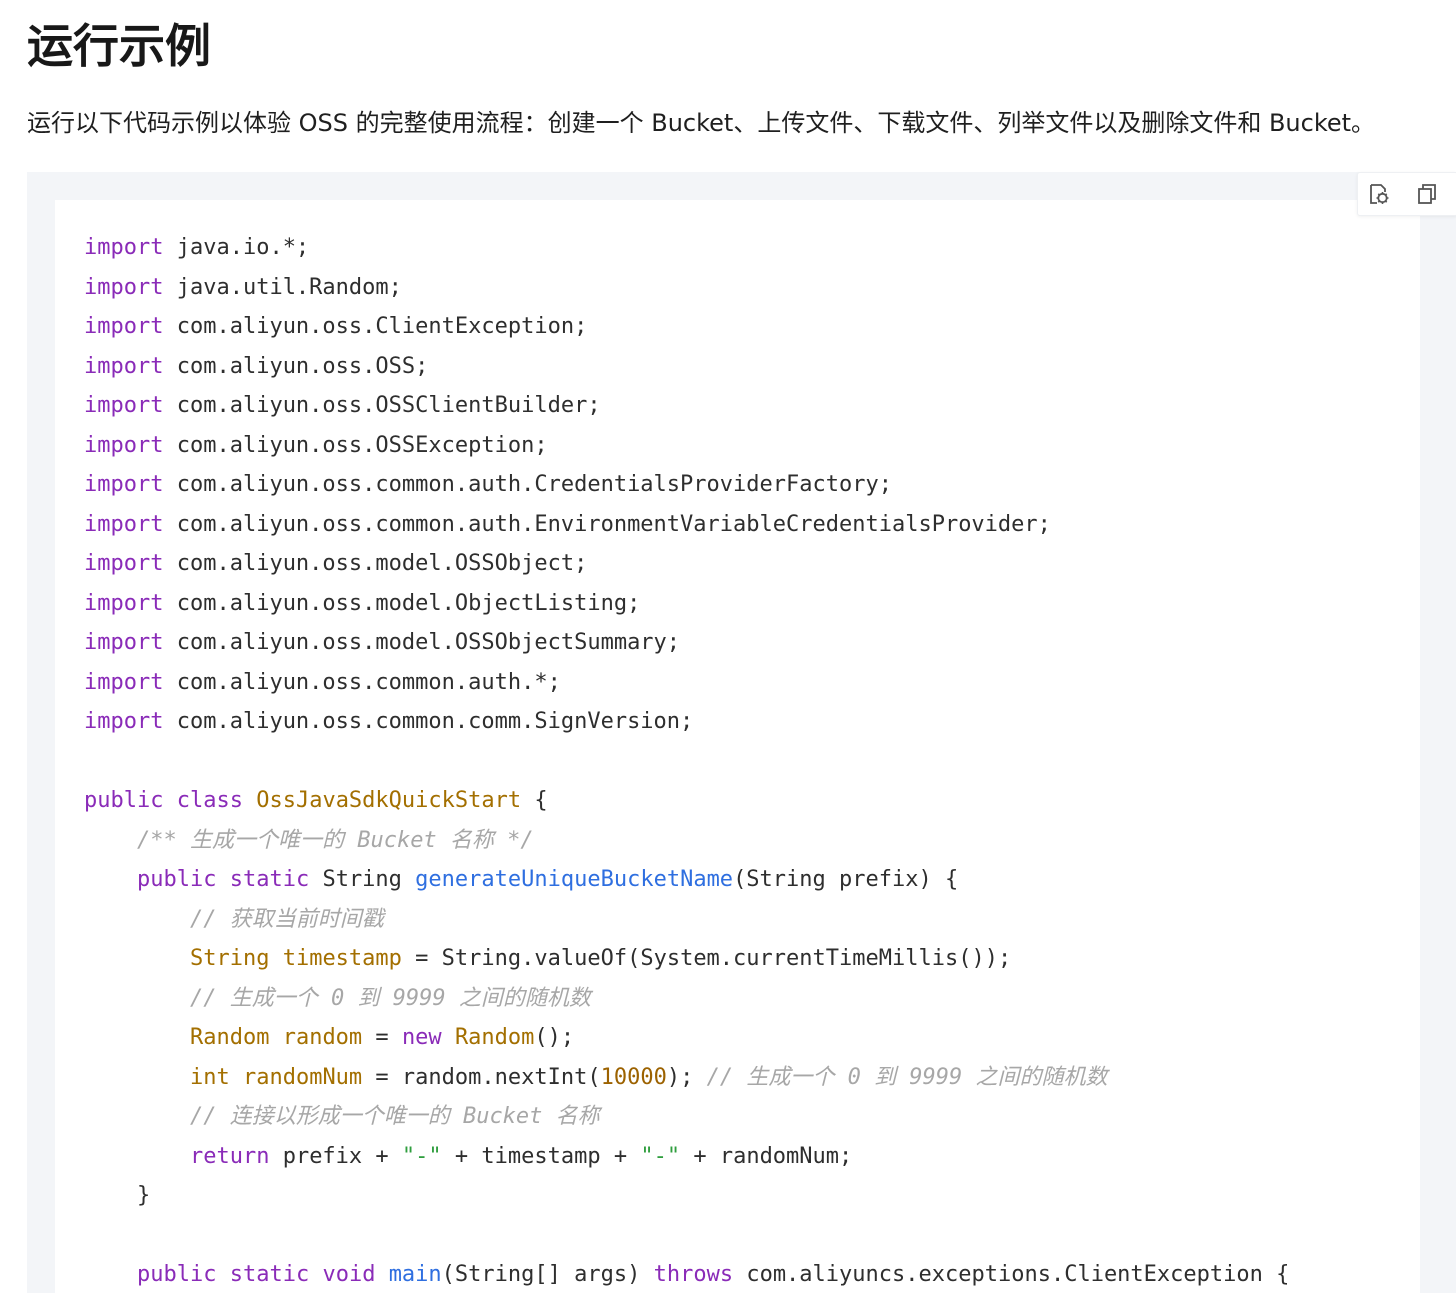 This screenshot has width=1456, height=1293. What do you see at coordinates (693, 1274) in the screenshot?
I see `code-token: throws` at bounding box center [693, 1274].